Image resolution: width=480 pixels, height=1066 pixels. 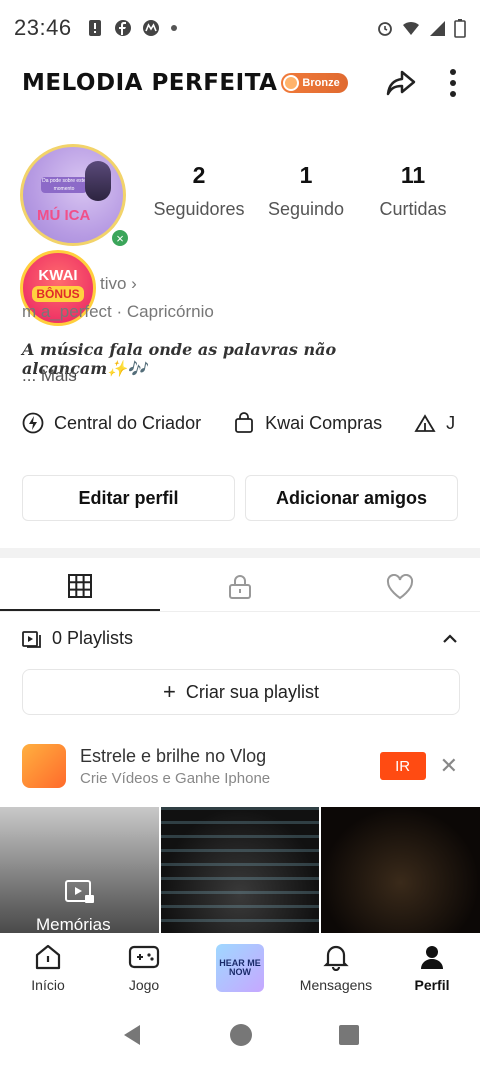 I want to click on share-icon, so click(x=401, y=83).